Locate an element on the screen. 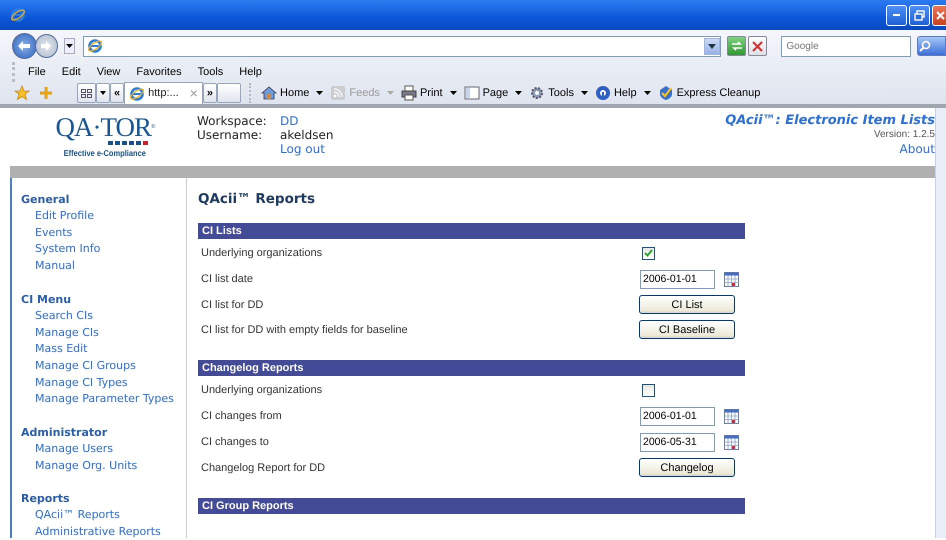 Image resolution: width=946 pixels, height=540 pixels. address-dropdown is located at coordinates (712, 46).